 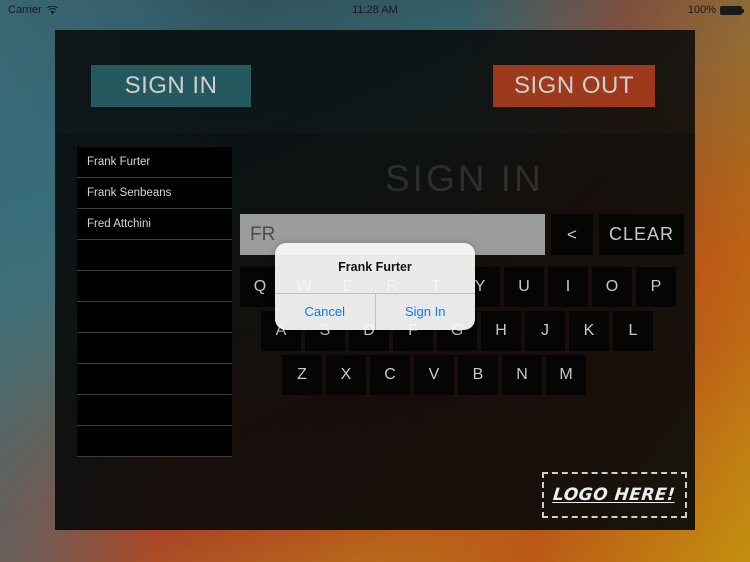 I want to click on logo-placeholder: LOGO HERE!, so click(x=614, y=495).